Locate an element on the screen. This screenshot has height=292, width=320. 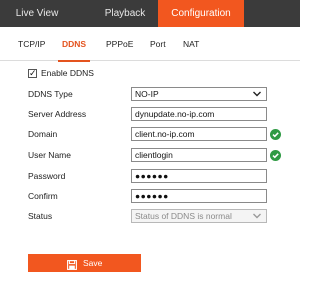
password-label: Password is located at coordinates (47, 176).